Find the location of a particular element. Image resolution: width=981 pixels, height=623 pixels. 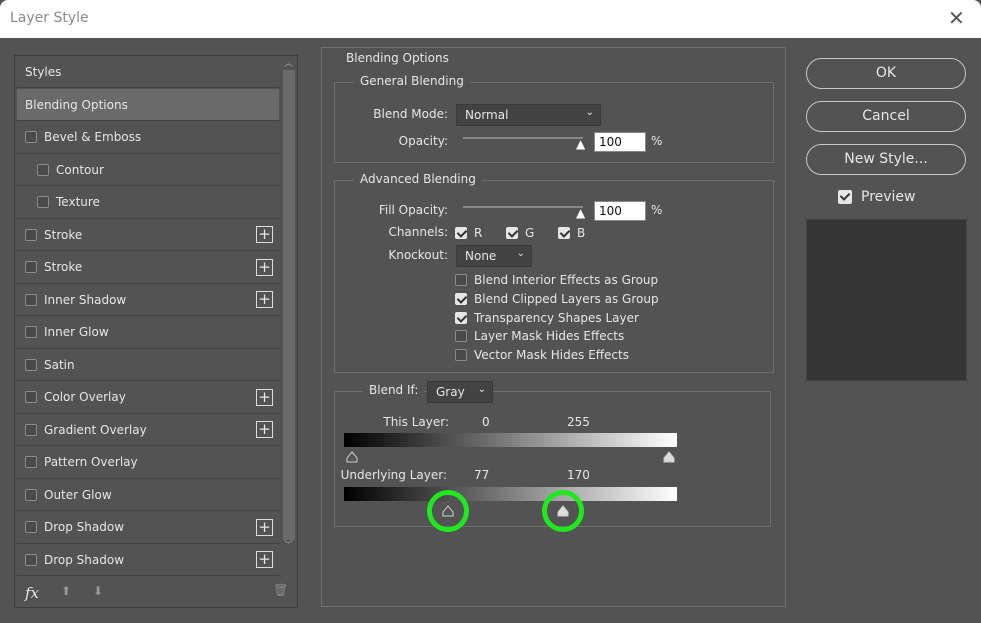

scrollbar: ︿ ﹀ is located at coordinates (288, 303).